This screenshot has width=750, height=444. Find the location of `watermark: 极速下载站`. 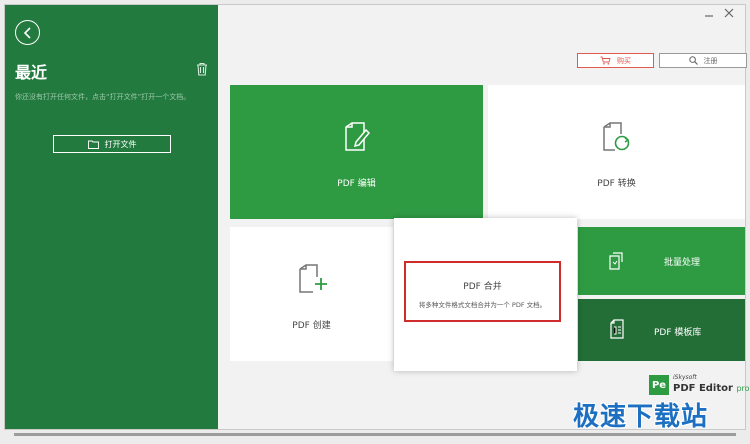

watermark: 极速下载站 is located at coordinates (641, 417).